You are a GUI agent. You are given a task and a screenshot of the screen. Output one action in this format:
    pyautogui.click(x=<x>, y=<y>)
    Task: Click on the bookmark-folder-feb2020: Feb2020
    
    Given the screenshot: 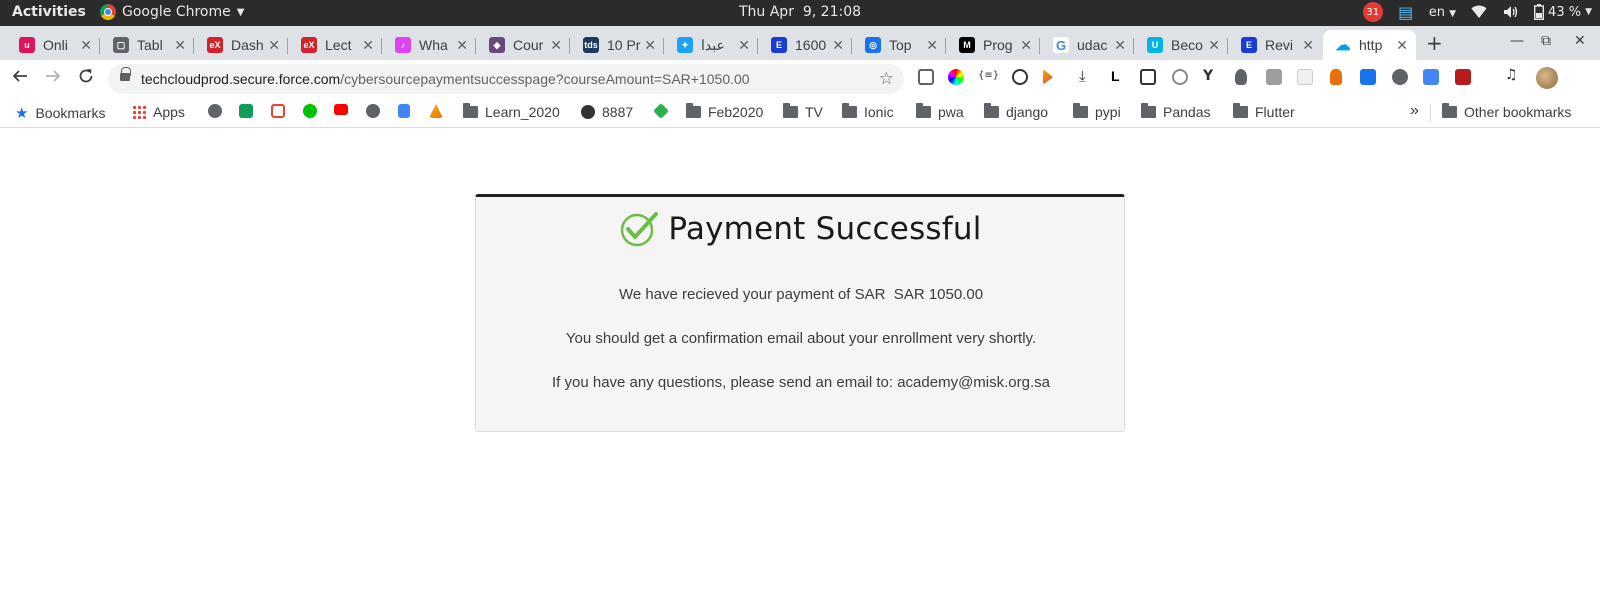 What is the action you would take?
    pyautogui.click(x=724, y=111)
    